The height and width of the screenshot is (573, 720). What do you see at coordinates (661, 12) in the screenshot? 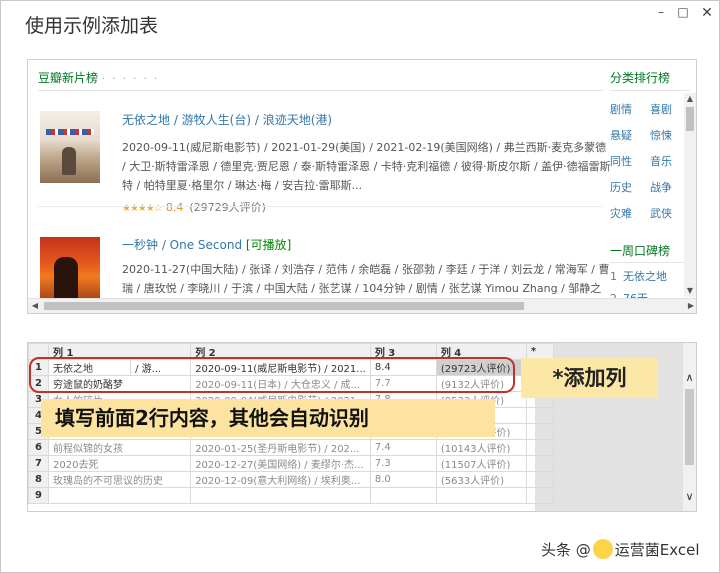
I see `minimize-button: –` at bounding box center [661, 12].